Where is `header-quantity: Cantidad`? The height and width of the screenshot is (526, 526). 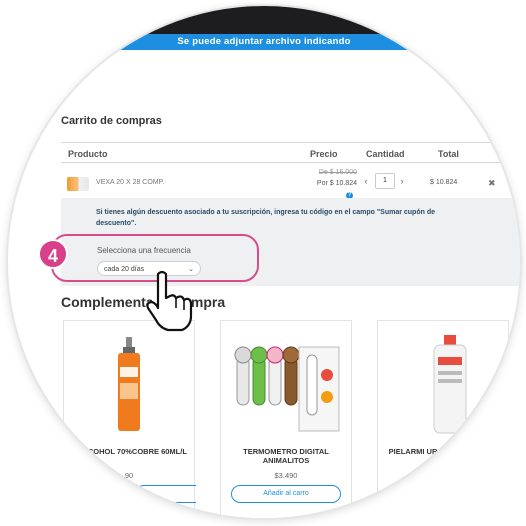
header-quantity: Cantidad is located at coordinates (385, 154).